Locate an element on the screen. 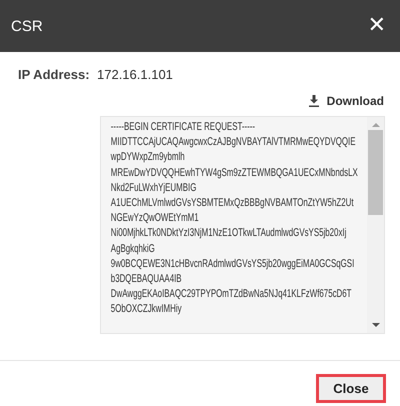 This screenshot has height=406, width=400. ip-label: IP Address: is located at coordinates (54, 74).